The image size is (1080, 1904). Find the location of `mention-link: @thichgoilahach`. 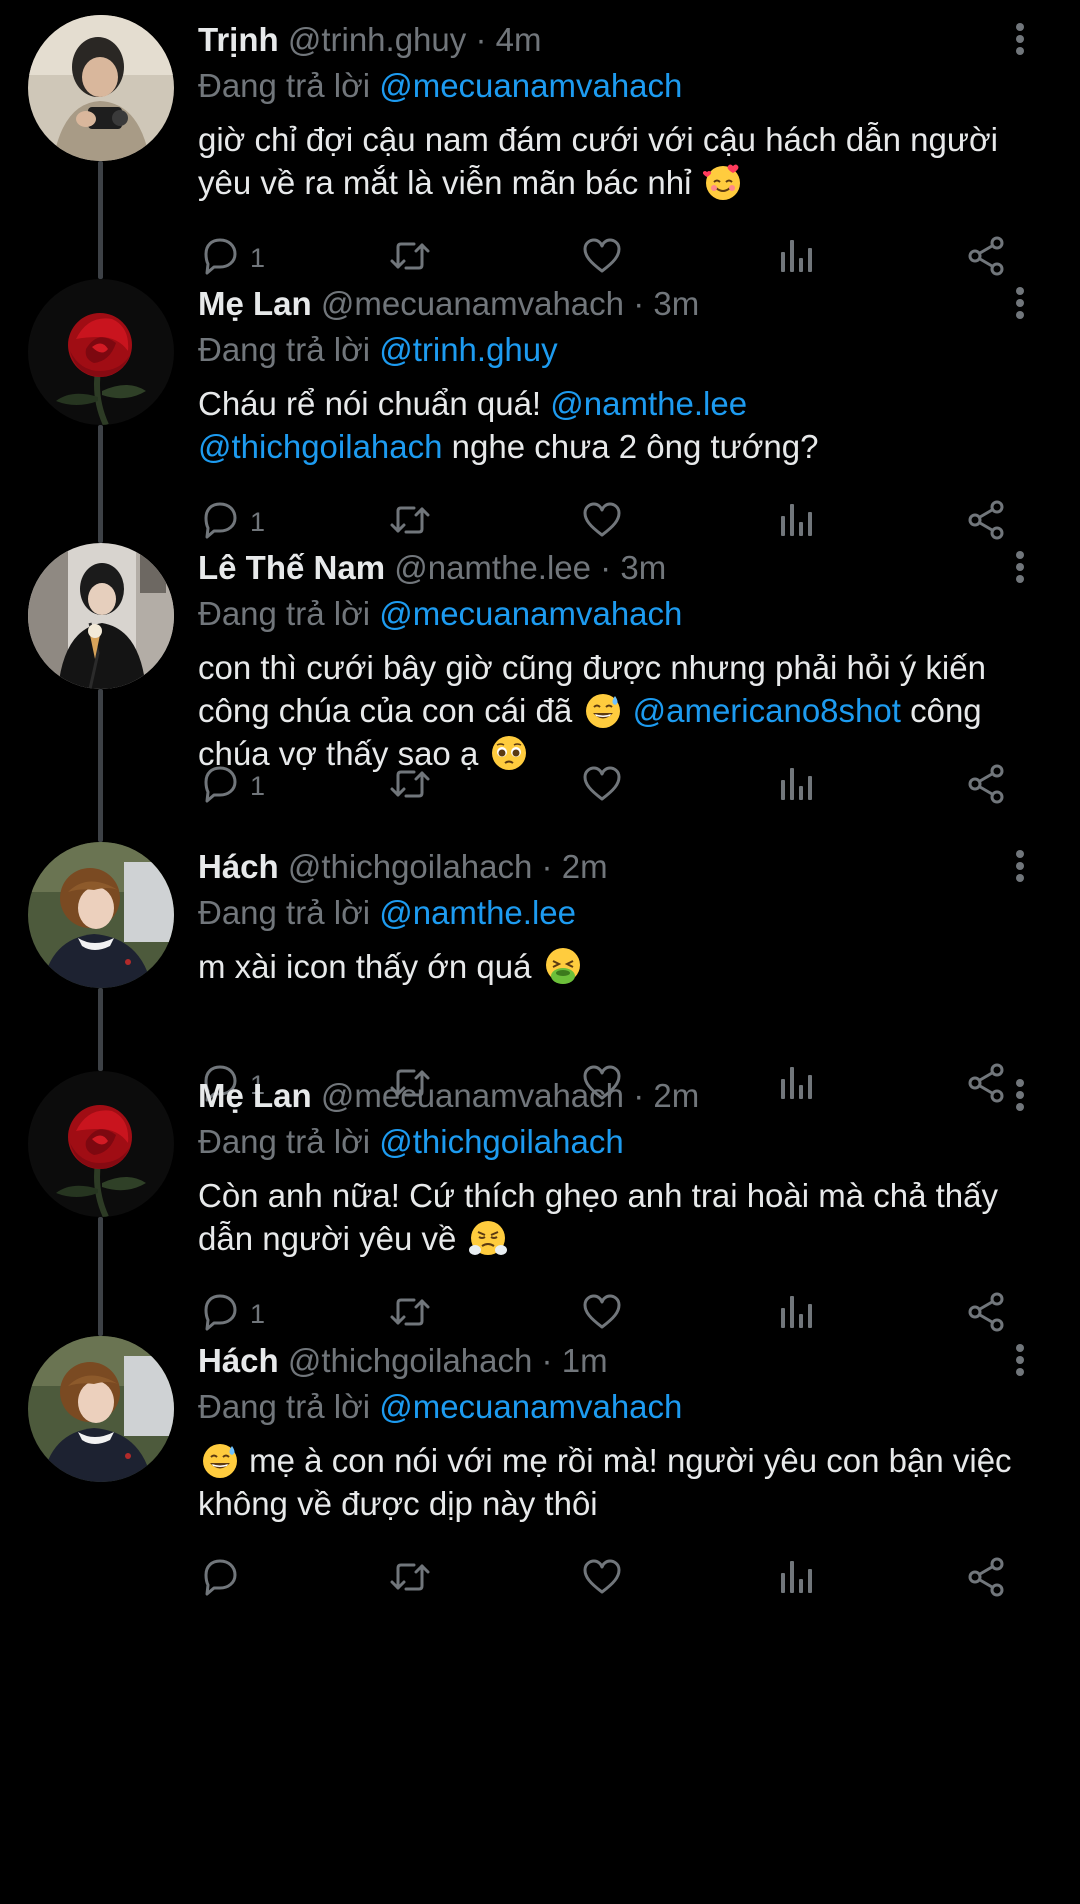

mention-link: @thichgoilahach is located at coordinates (320, 446).